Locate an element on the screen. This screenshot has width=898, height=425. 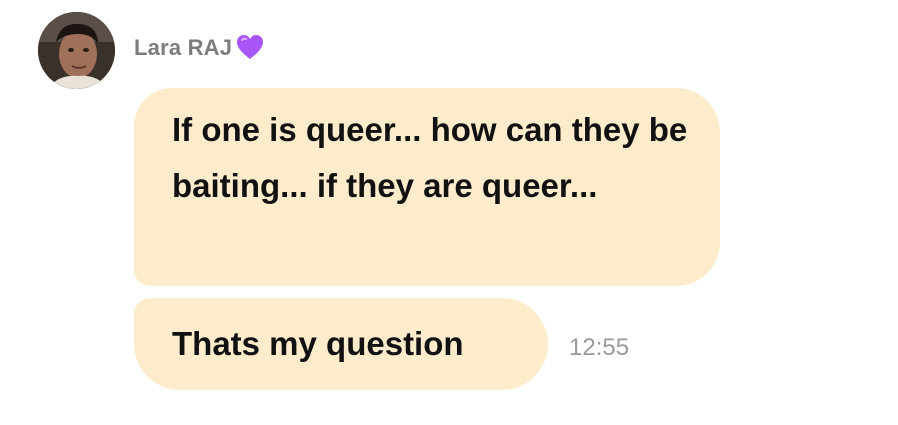
message-timestamp: 12:55 is located at coordinates (599, 347).